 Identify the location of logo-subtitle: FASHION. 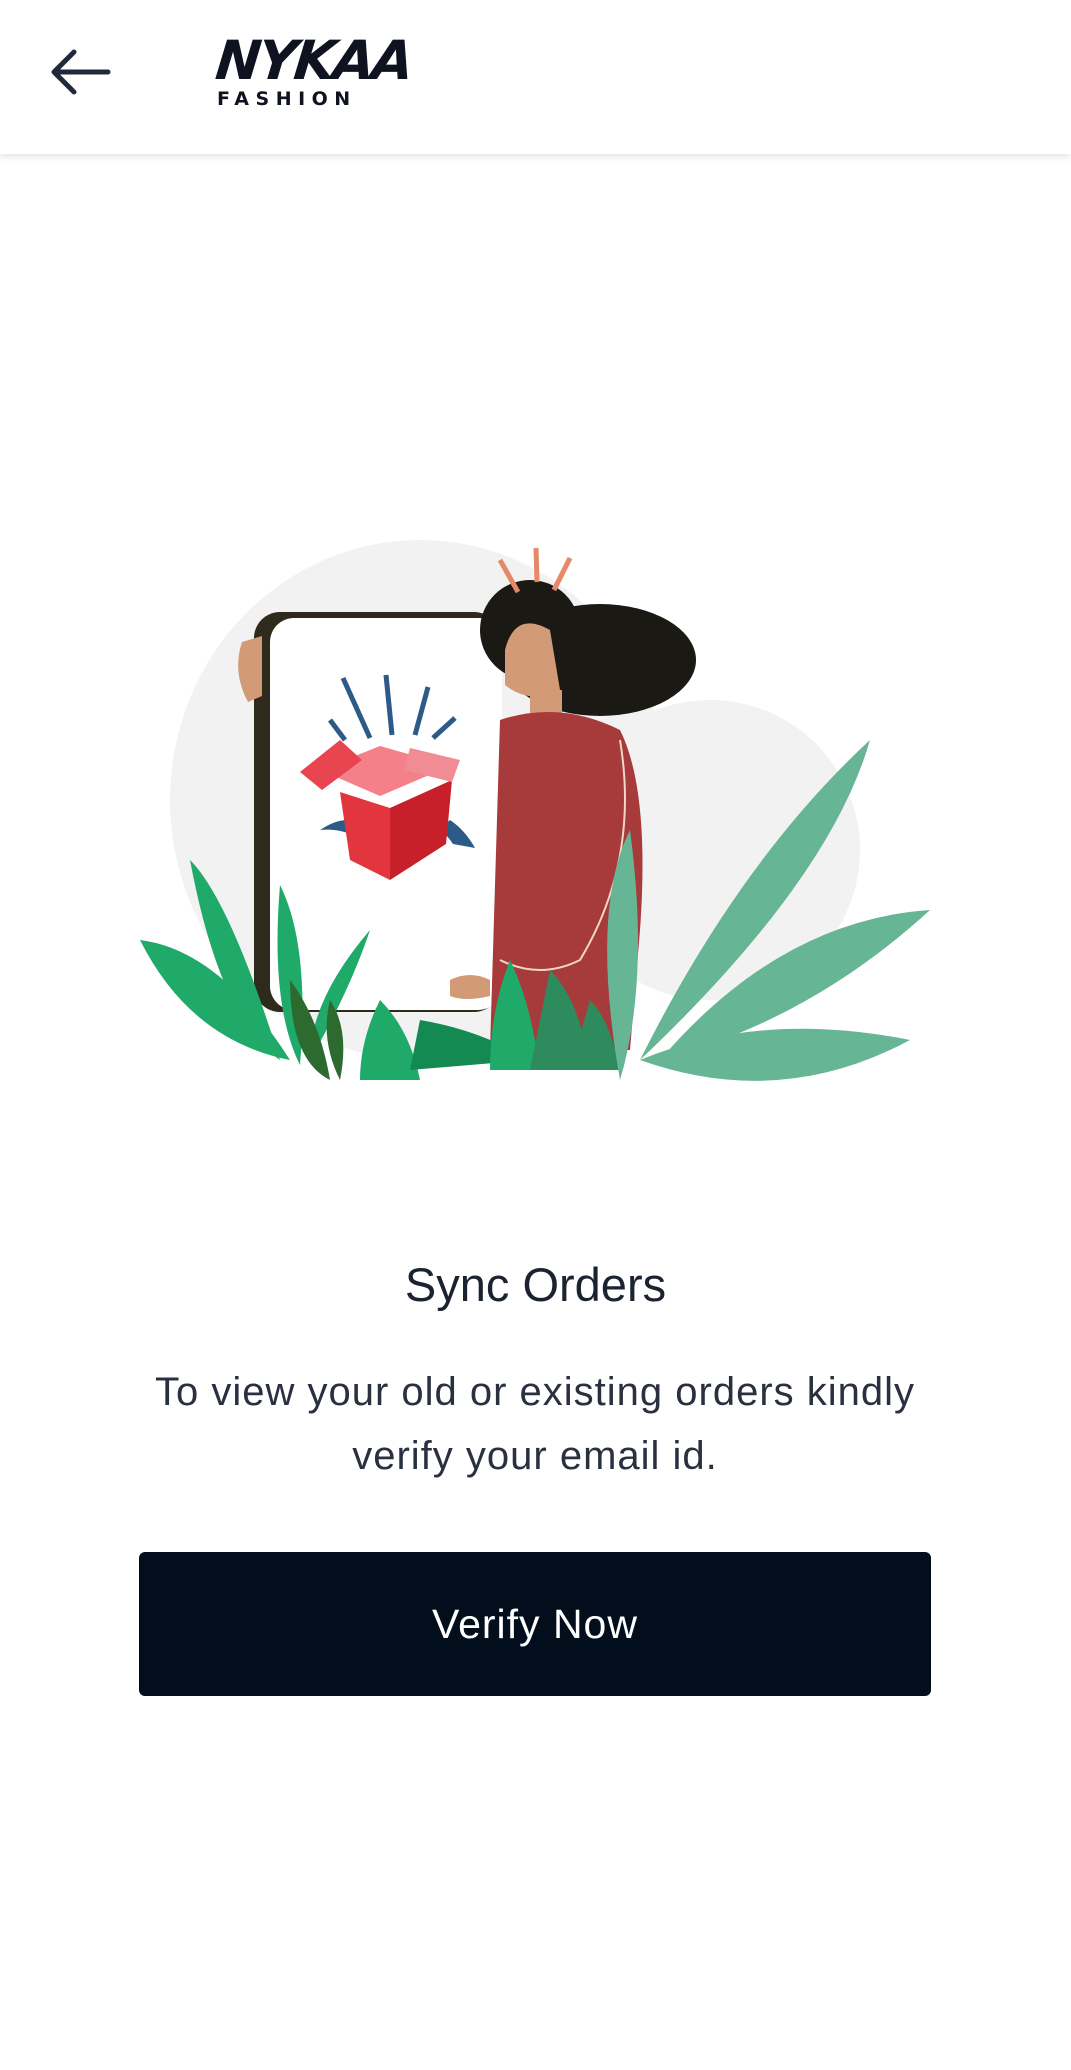
(287, 99).